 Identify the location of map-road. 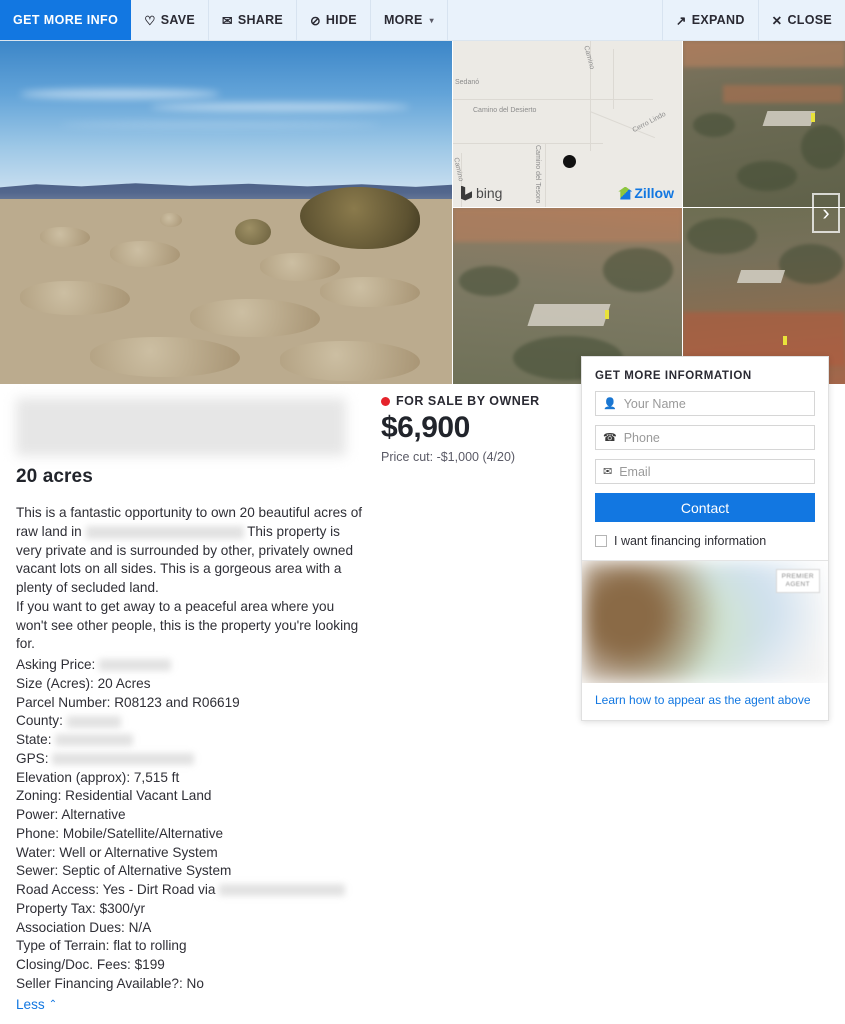
(613, 79).